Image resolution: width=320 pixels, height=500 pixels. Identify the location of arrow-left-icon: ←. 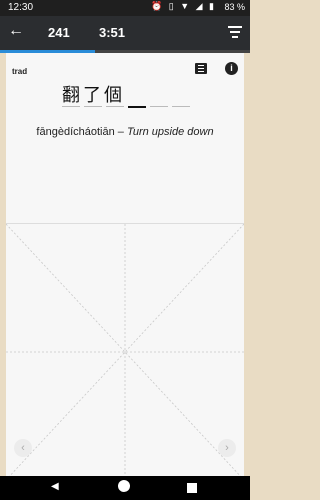
(16, 31).